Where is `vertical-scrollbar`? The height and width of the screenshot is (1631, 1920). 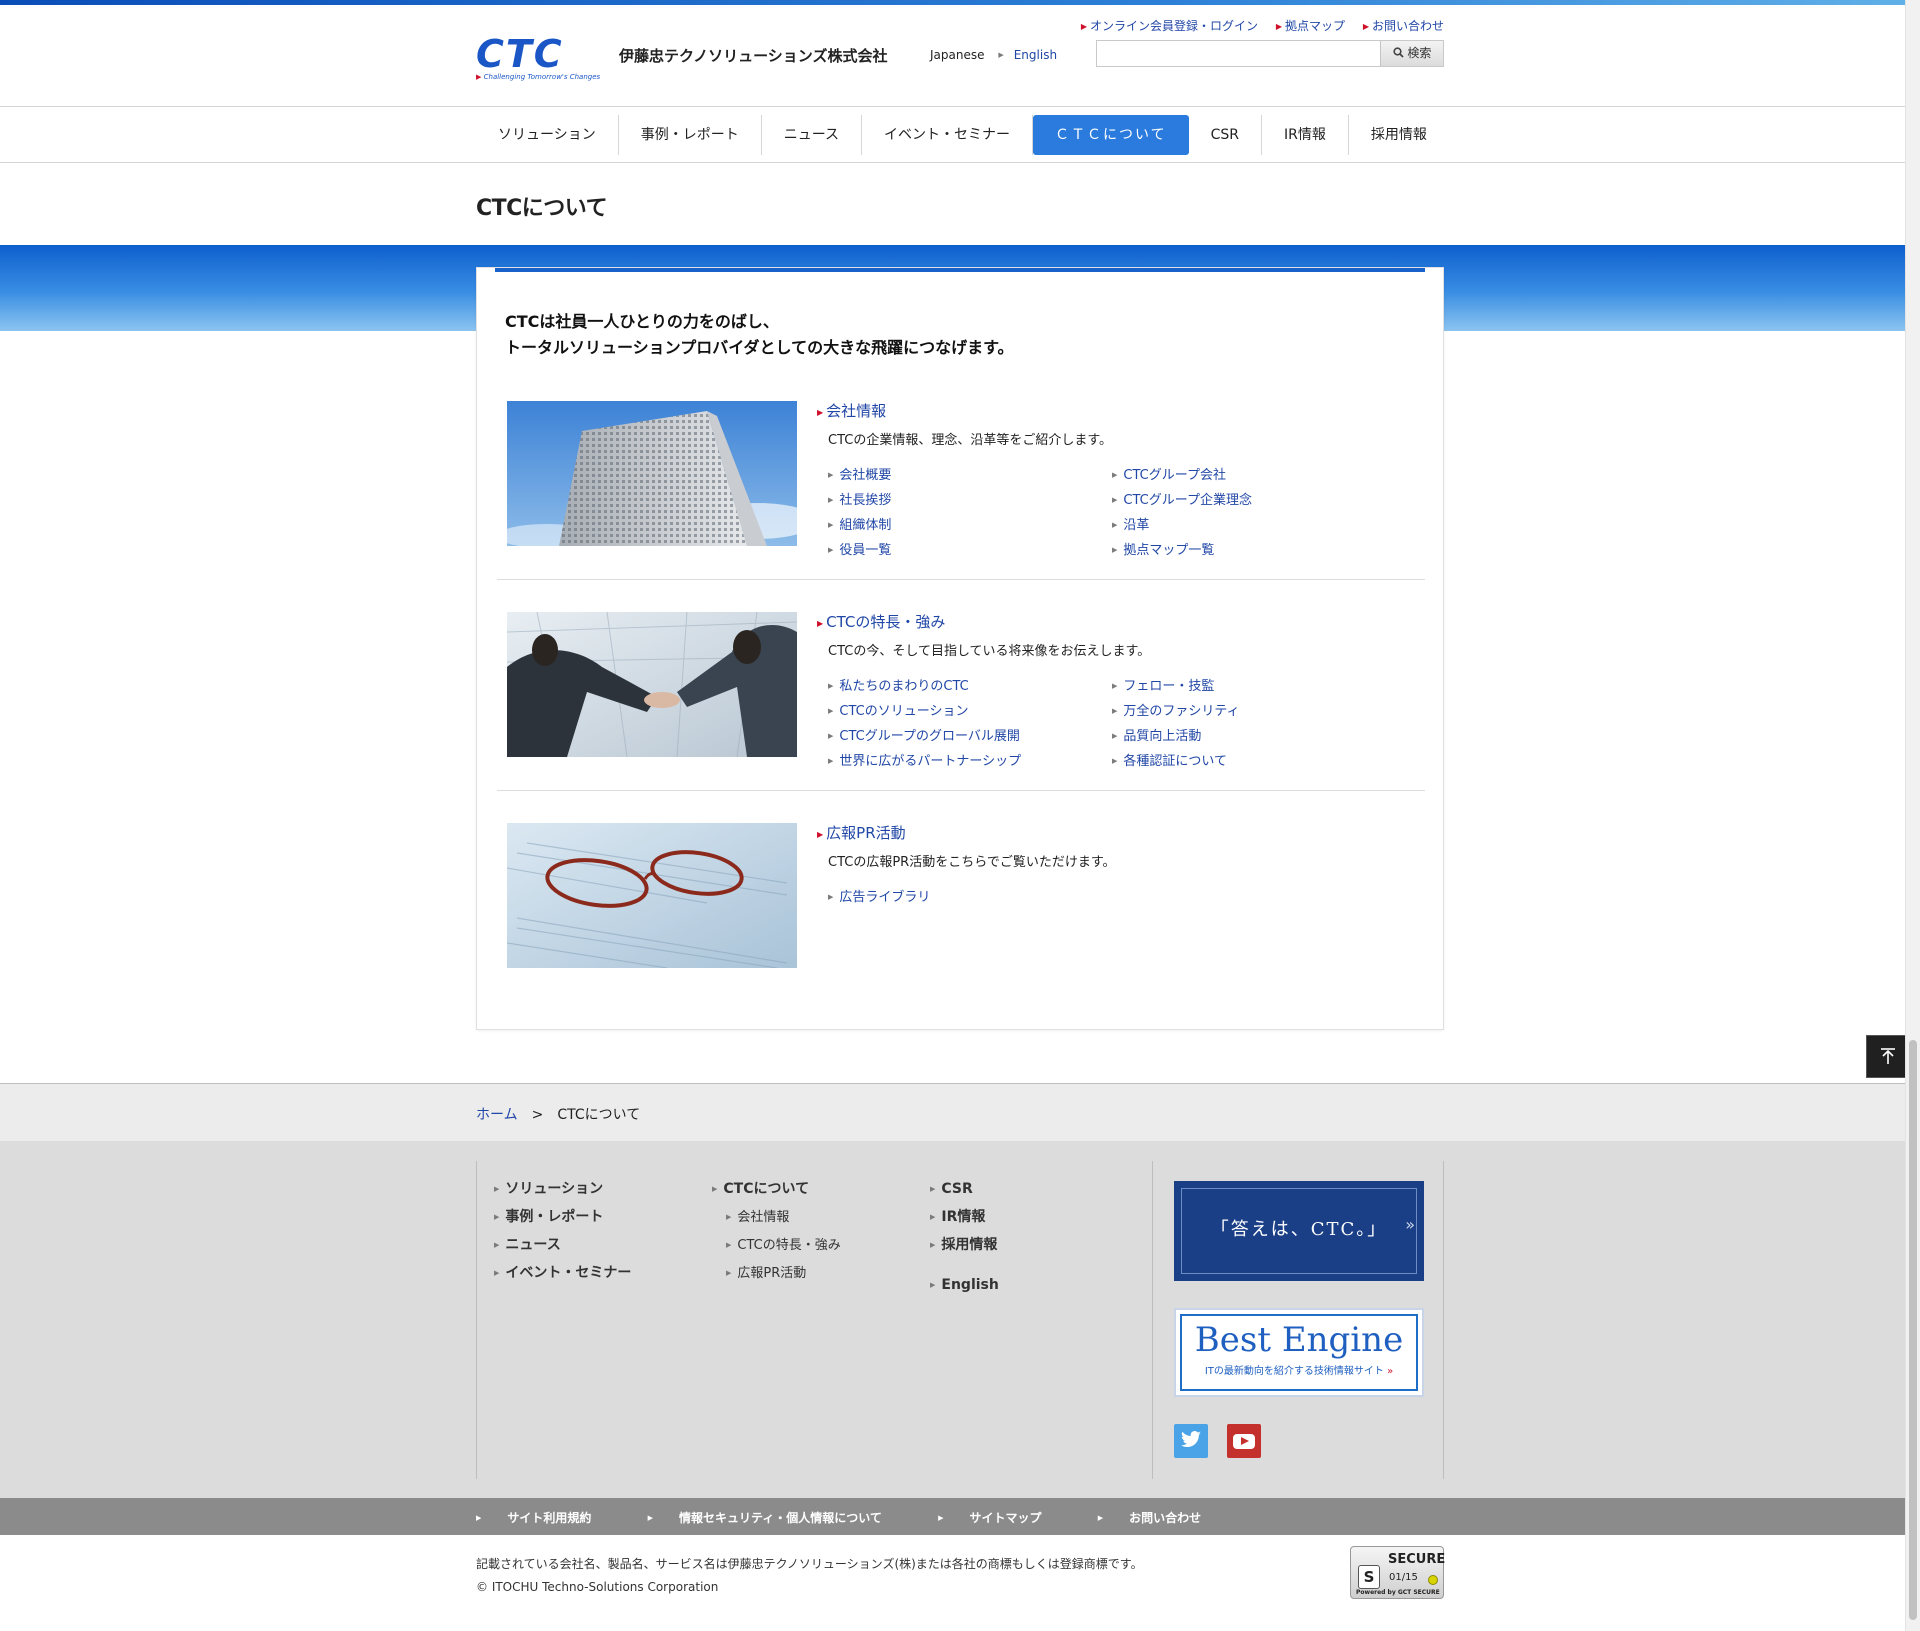 vertical-scrollbar is located at coordinates (1912, 815).